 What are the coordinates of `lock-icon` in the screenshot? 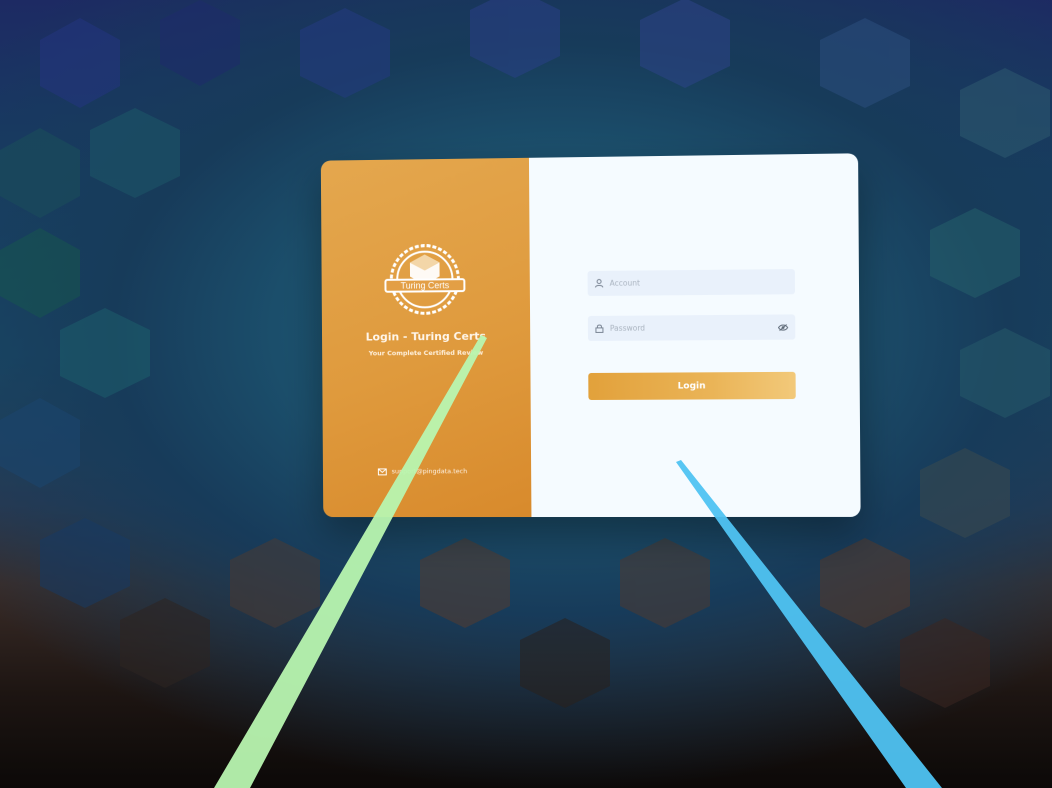 It's located at (599, 328).